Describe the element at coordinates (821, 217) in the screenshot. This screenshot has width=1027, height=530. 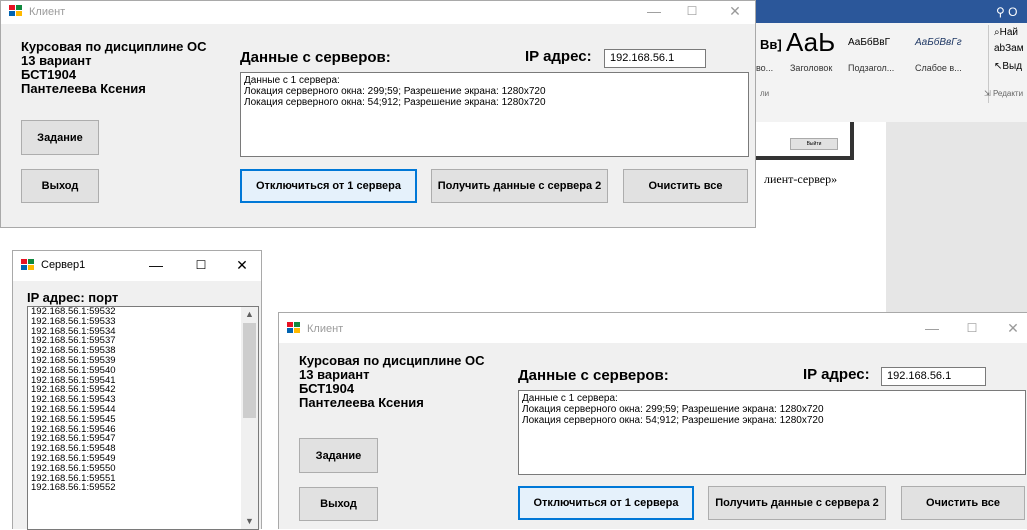
I see `word-page: Выйти лиент-сервер»` at that location.